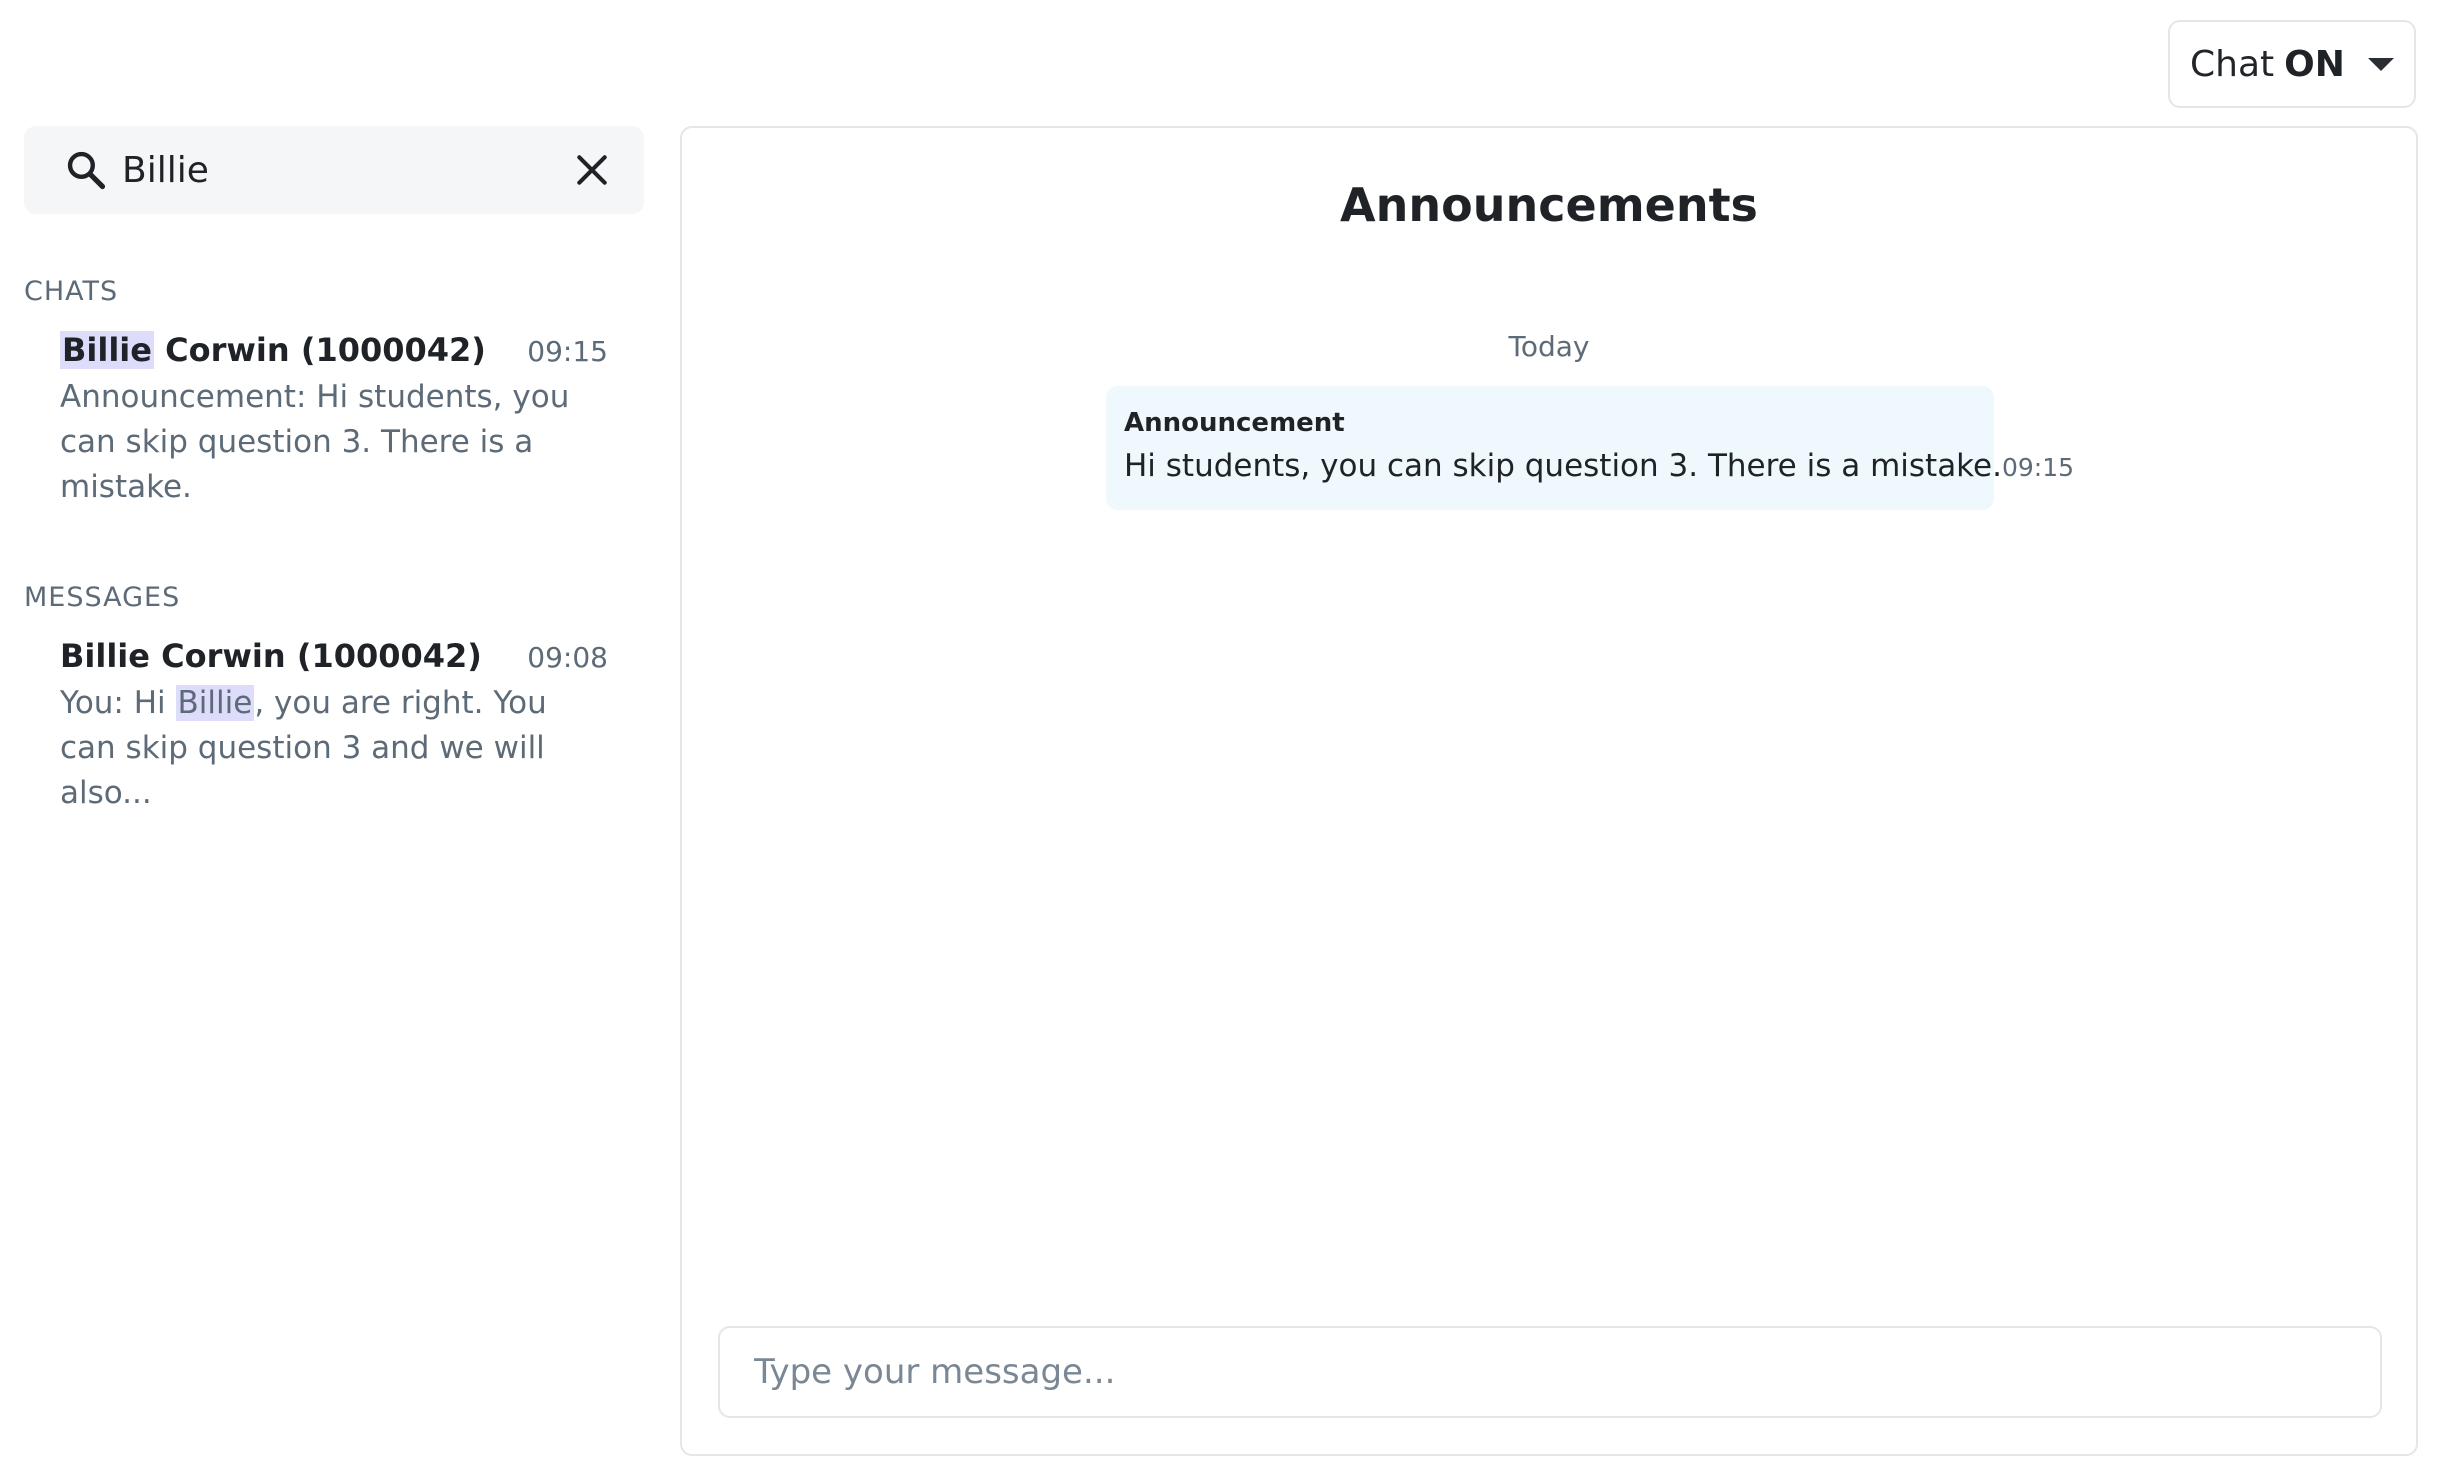 Image resolution: width=2446 pixels, height=1480 pixels. What do you see at coordinates (2381, 64) in the screenshot?
I see `caret-down-icon` at bounding box center [2381, 64].